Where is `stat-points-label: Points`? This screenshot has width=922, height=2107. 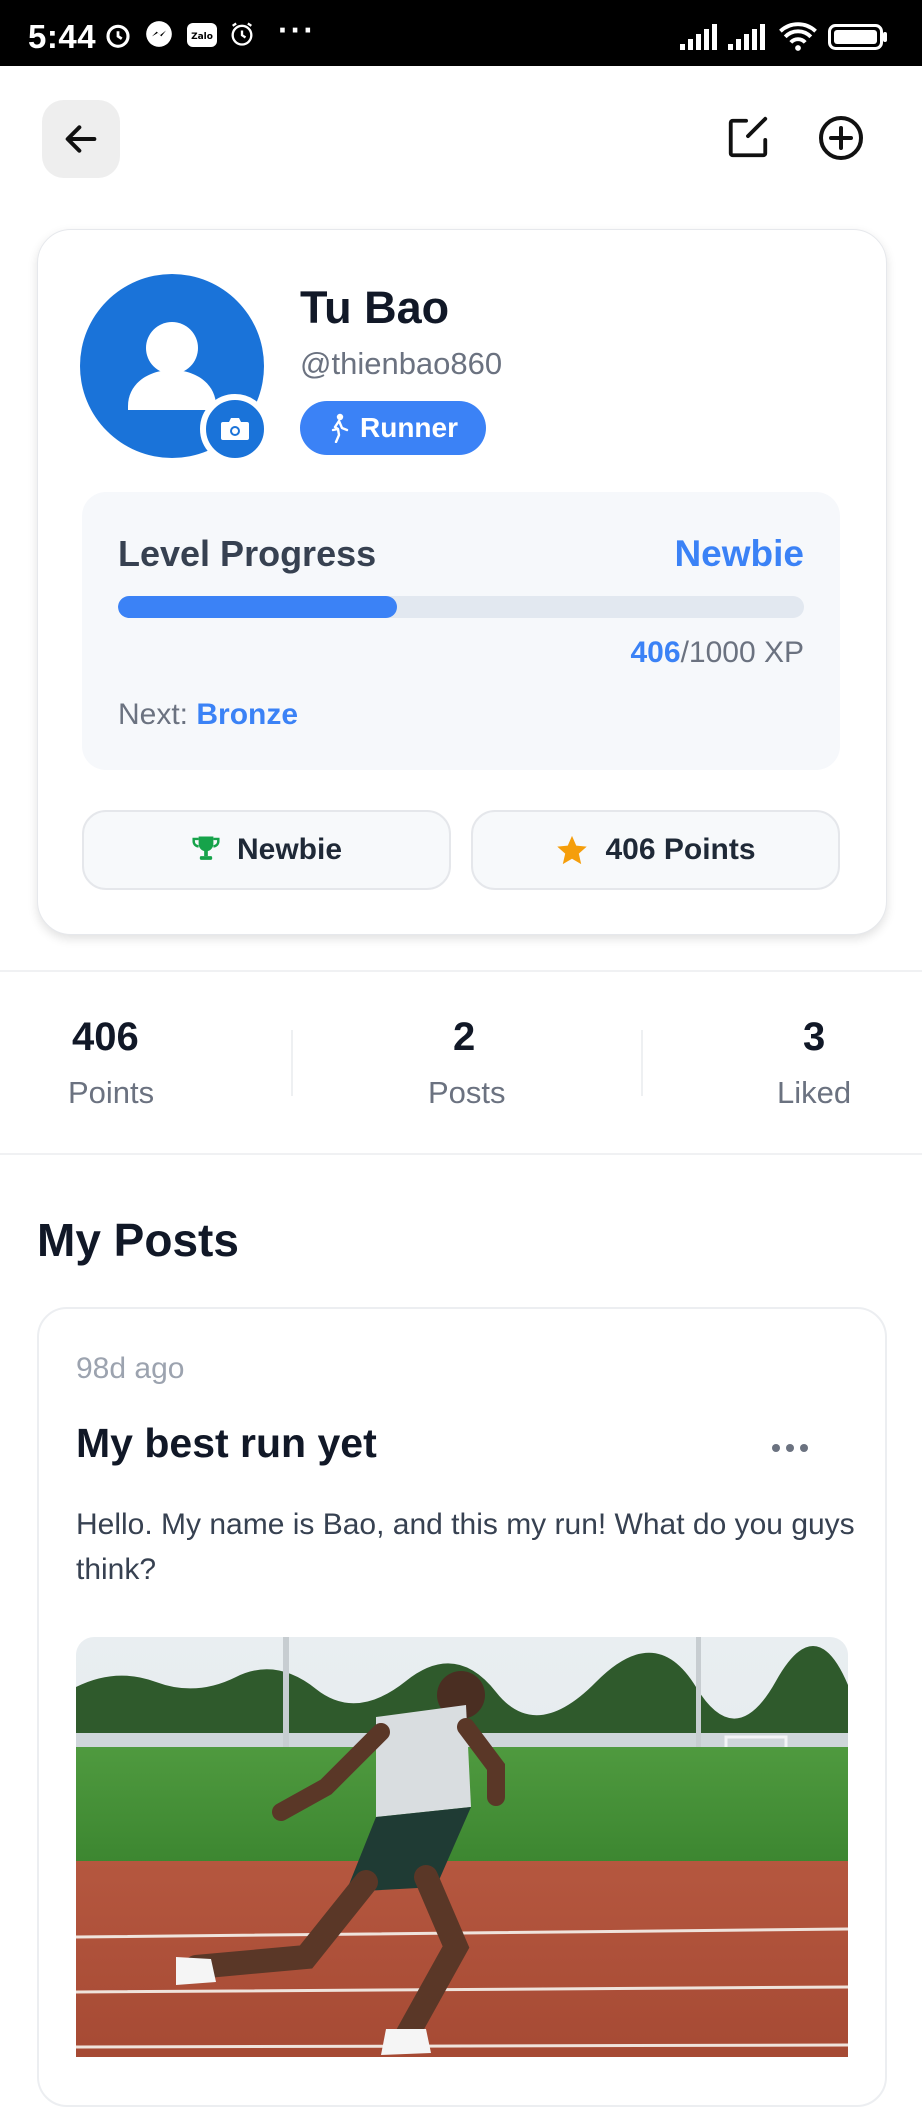 stat-points-label: Points is located at coordinates (111, 1092).